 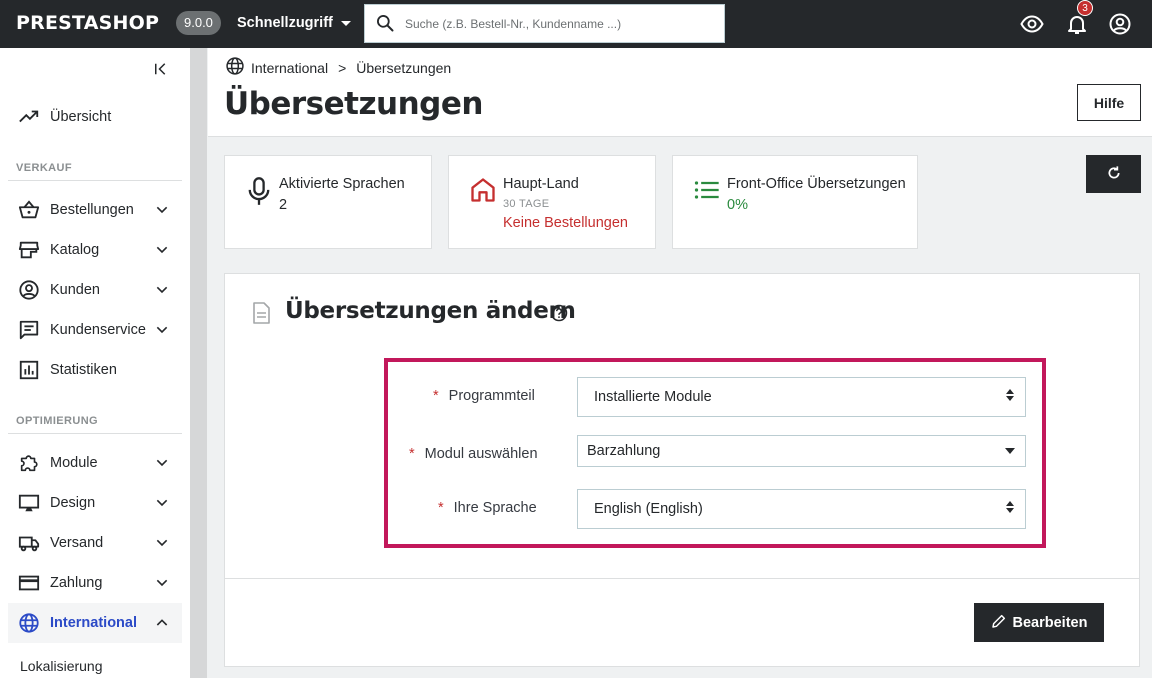 I want to click on bar-chart-icon, so click(x=29, y=370).